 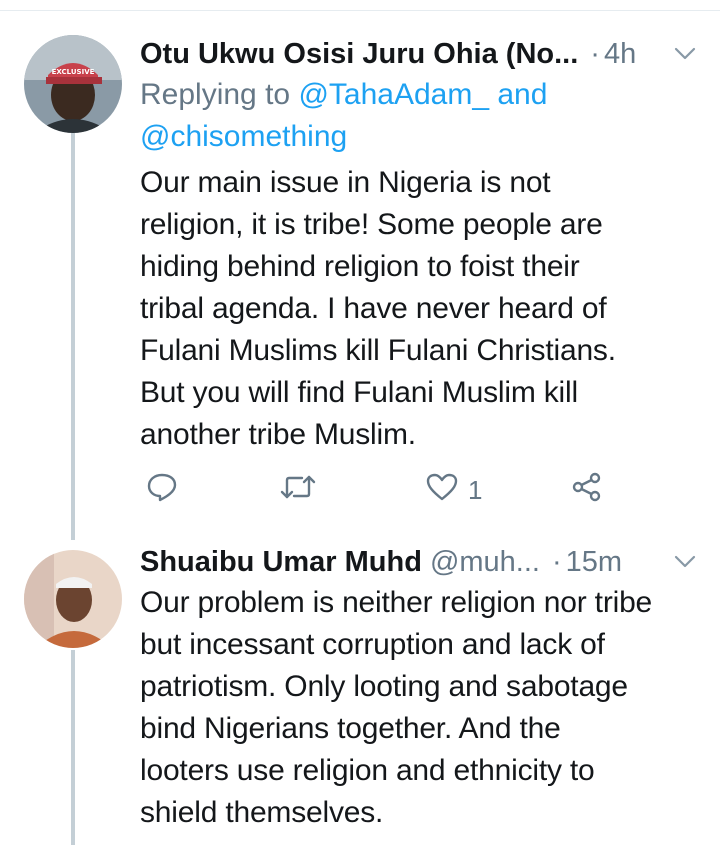 I want to click on tweet-text-line: bind Nigerians together. And the, so click(x=350, y=728).